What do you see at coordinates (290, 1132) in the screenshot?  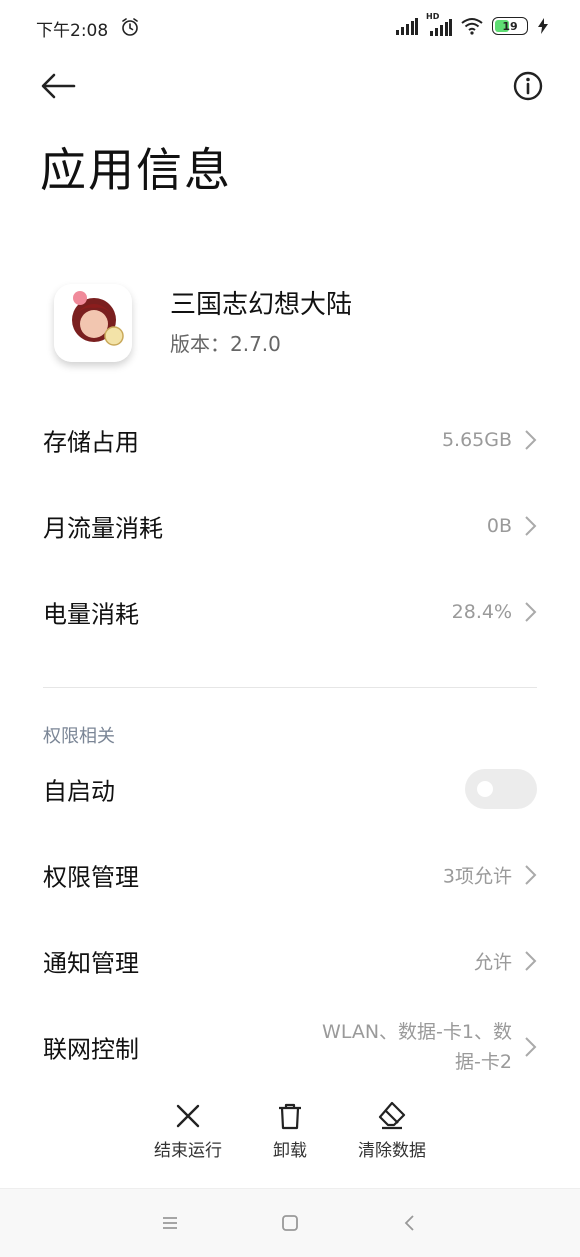 I see `uninstall-button: 卸载` at bounding box center [290, 1132].